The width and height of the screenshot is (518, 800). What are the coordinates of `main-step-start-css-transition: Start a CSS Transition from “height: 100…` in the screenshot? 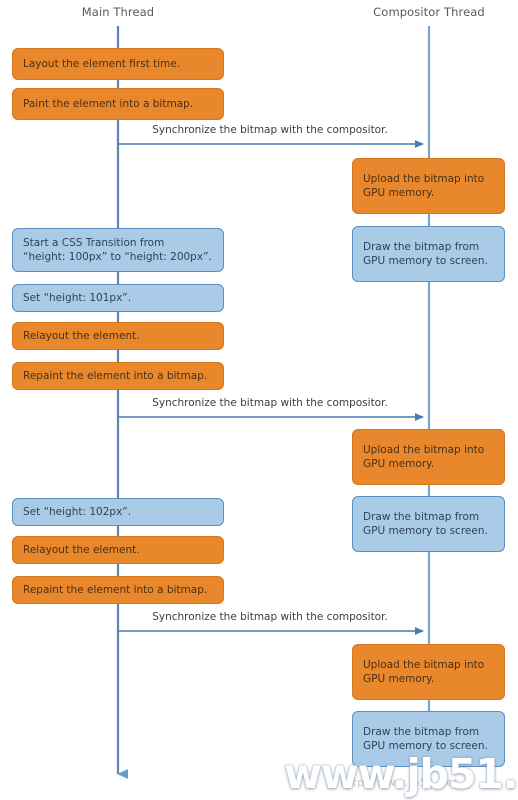 It's located at (118, 250).